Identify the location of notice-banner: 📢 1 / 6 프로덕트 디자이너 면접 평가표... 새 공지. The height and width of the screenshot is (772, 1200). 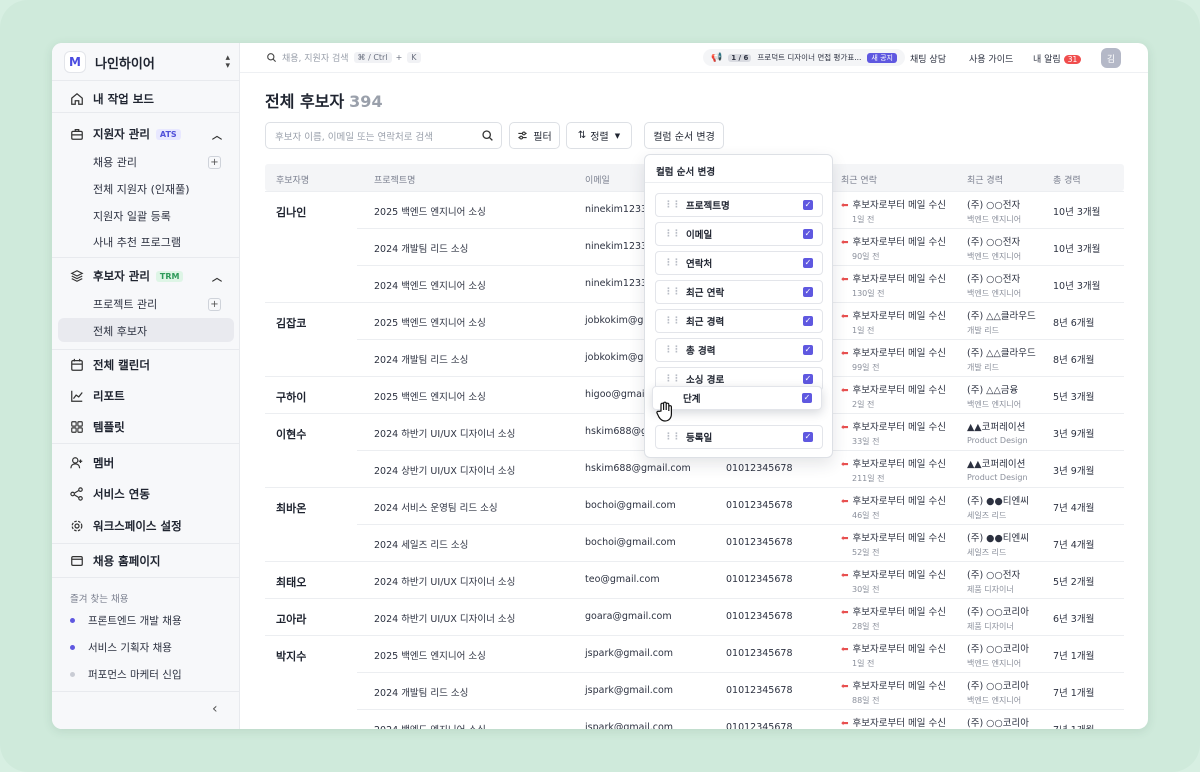
(804, 57).